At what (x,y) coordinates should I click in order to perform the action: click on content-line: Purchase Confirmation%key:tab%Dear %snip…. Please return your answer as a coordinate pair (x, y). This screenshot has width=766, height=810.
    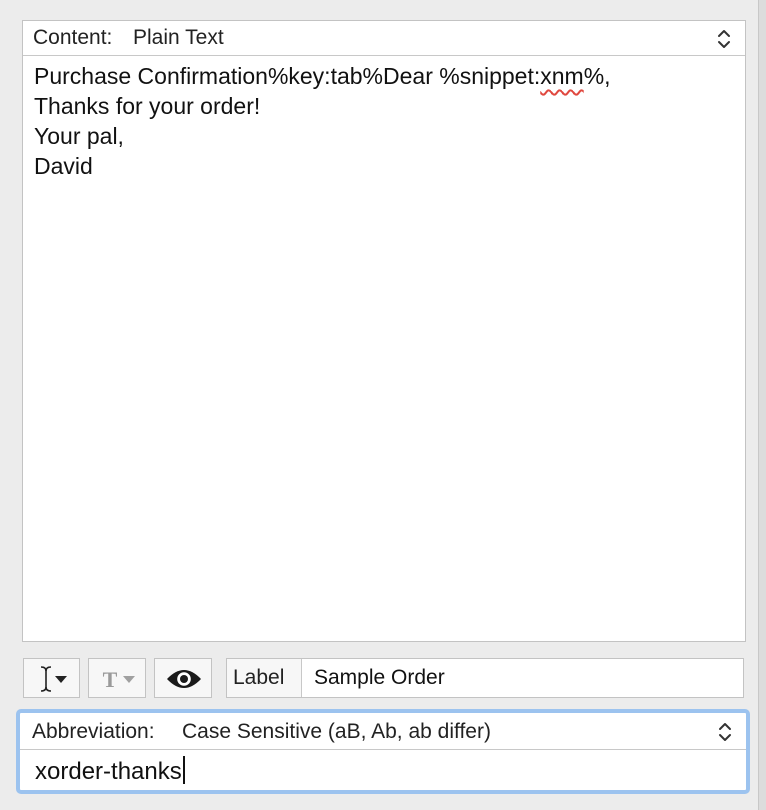
    Looking at the image, I should click on (322, 76).